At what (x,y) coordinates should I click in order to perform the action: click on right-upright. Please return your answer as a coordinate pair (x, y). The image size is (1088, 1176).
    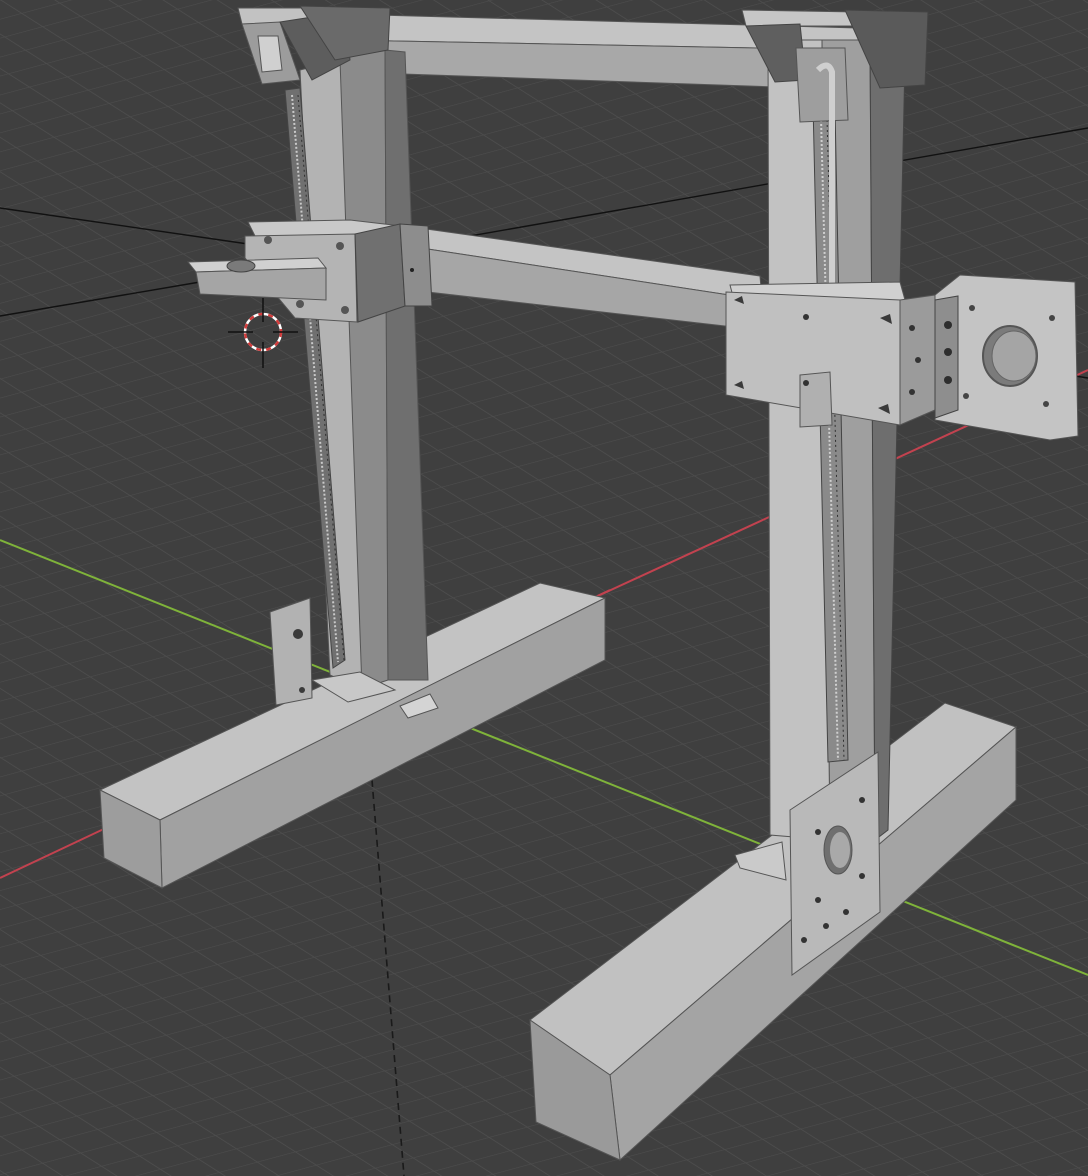
    Looking at the image, I should click on (836, 440).